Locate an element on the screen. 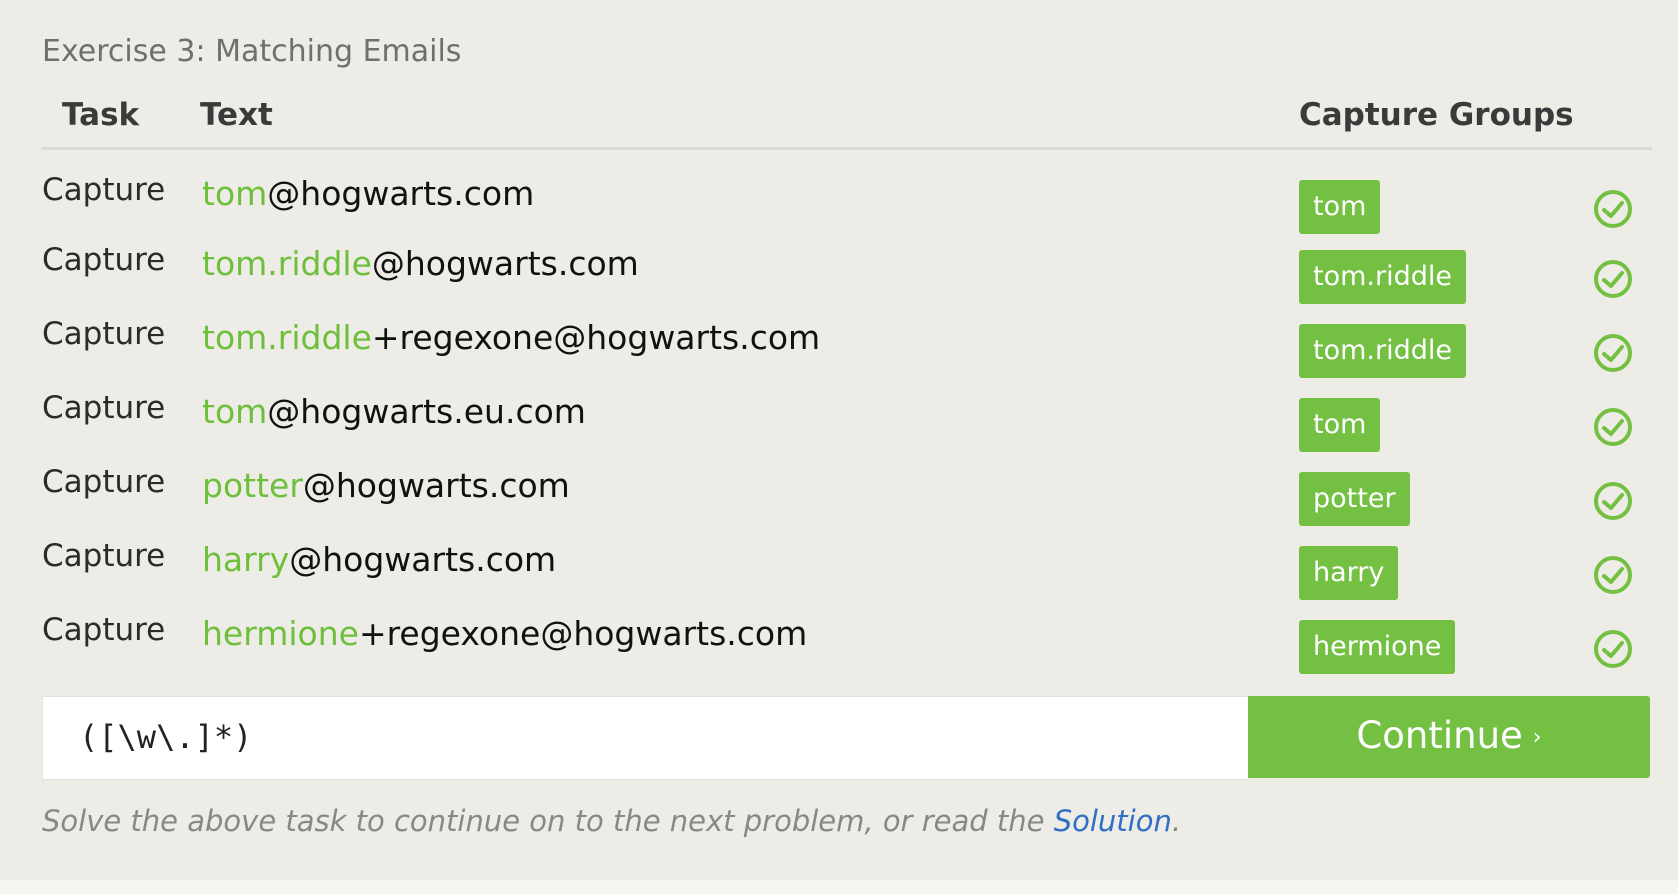  capture-group-badge: harry is located at coordinates (1349, 573).